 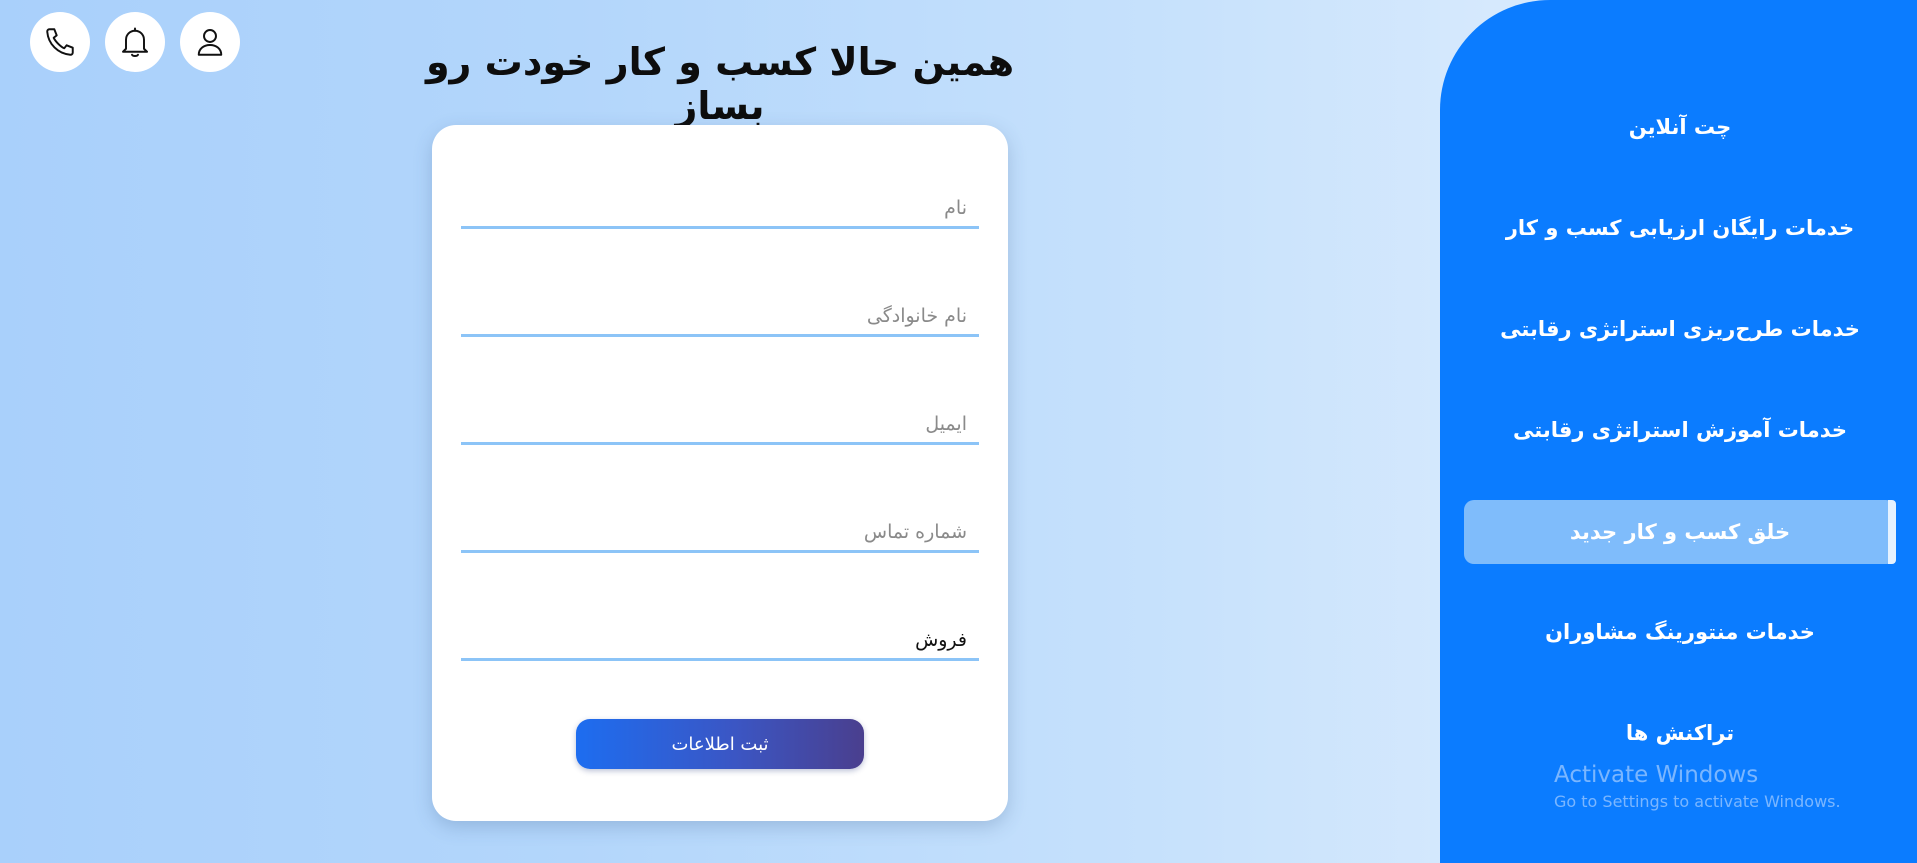 What do you see at coordinates (720, 84) in the screenshot?
I see `page-title: همین حالا کسب و کار خودت رو بساز` at bounding box center [720, 84].